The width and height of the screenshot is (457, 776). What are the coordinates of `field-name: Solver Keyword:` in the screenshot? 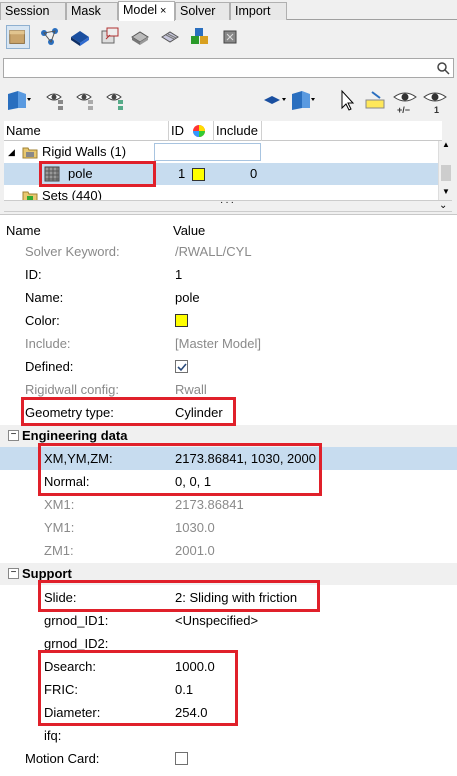 It's located at (72, 251).